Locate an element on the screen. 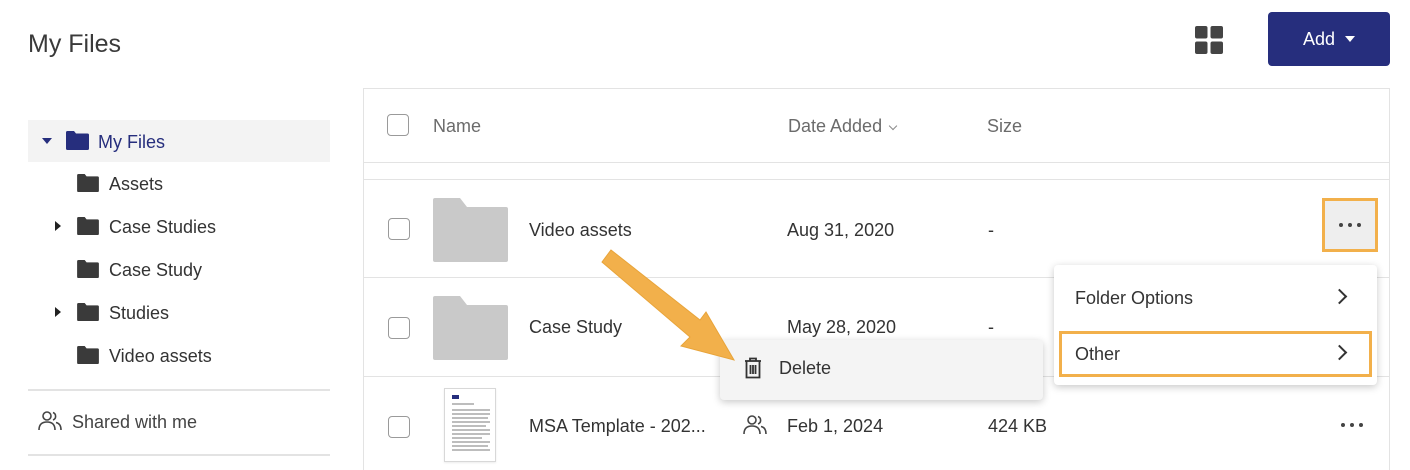 The image size is (1410, 470). sidebar-item-case-studies: Case Studies is located at coordinates (179, 226).